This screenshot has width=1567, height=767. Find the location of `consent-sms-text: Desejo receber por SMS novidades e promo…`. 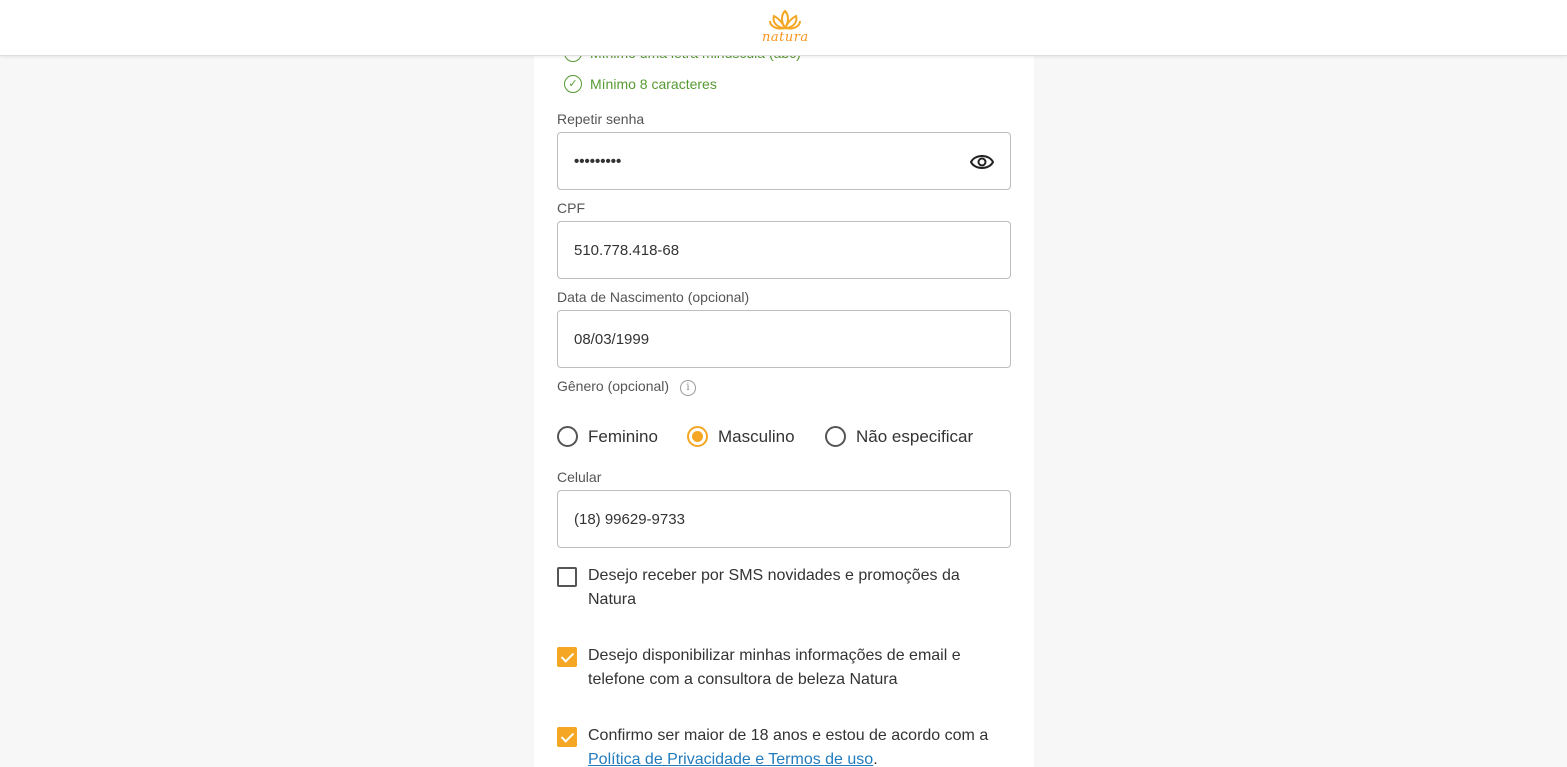

consent-sms-text: Desejo receber por SMS novidades e promo… is located at coordinates (774, 587).